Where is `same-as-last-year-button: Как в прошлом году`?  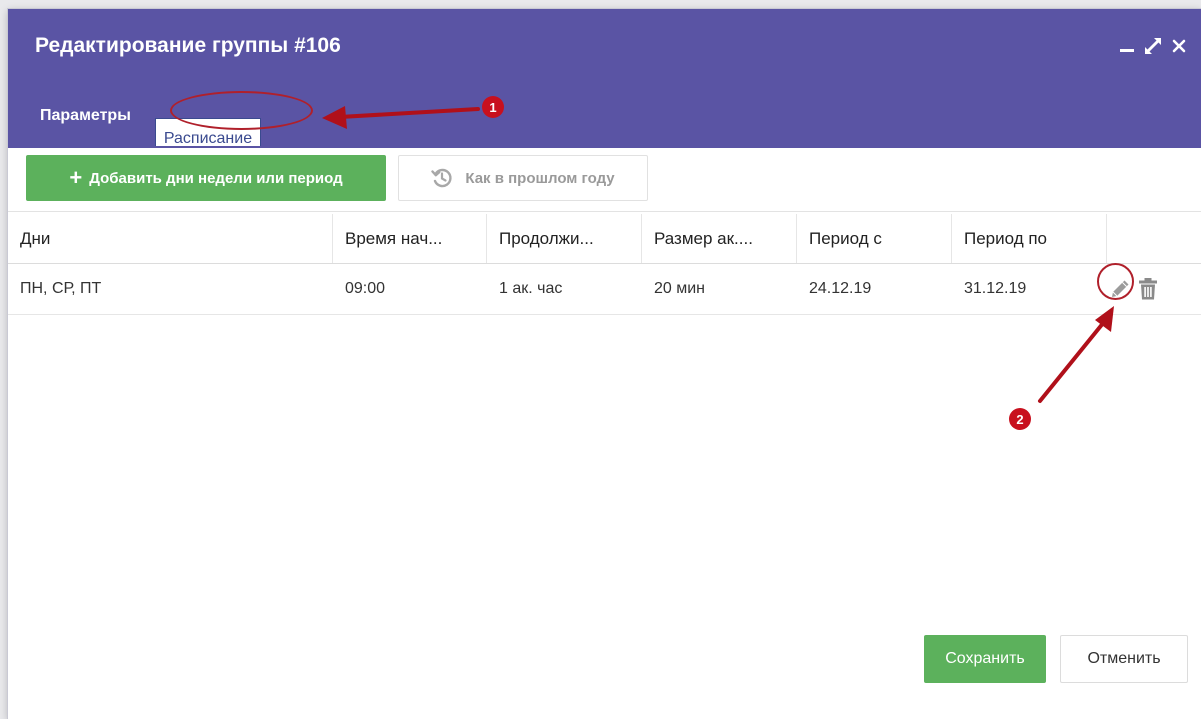
same-as-last-year-button: Как в прошлом году is located at coordinates (523, 178).